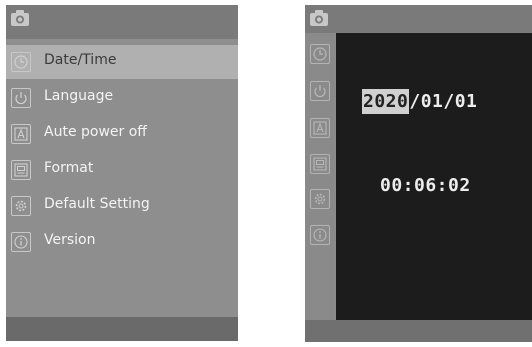 The width and height of the screenshot is (532, 347). Describe the element at coordinates (122, 170) in the screenshot. I see `menu-item-format: Format` at that location.